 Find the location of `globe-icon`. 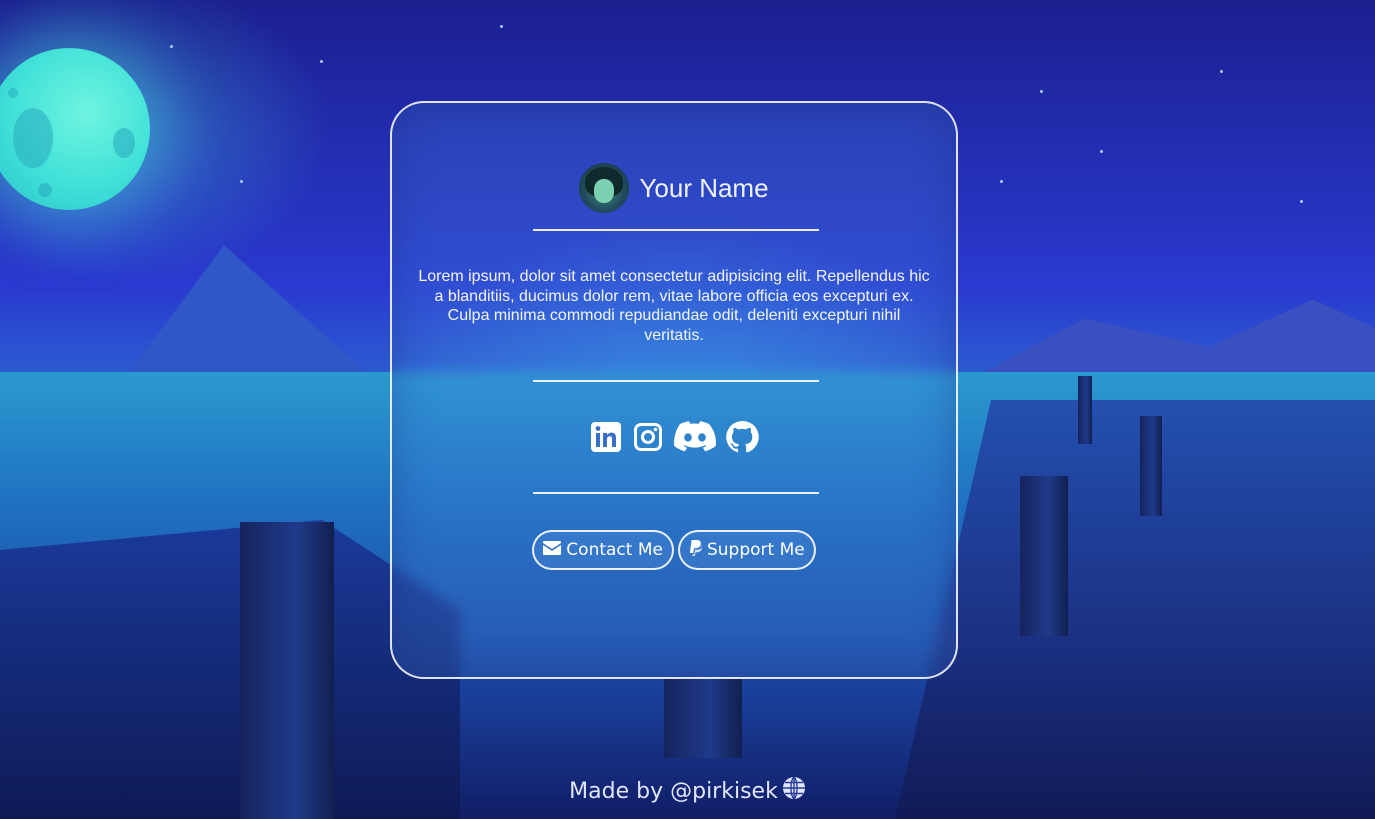

globe-icon is located at coordinates (794, 791).